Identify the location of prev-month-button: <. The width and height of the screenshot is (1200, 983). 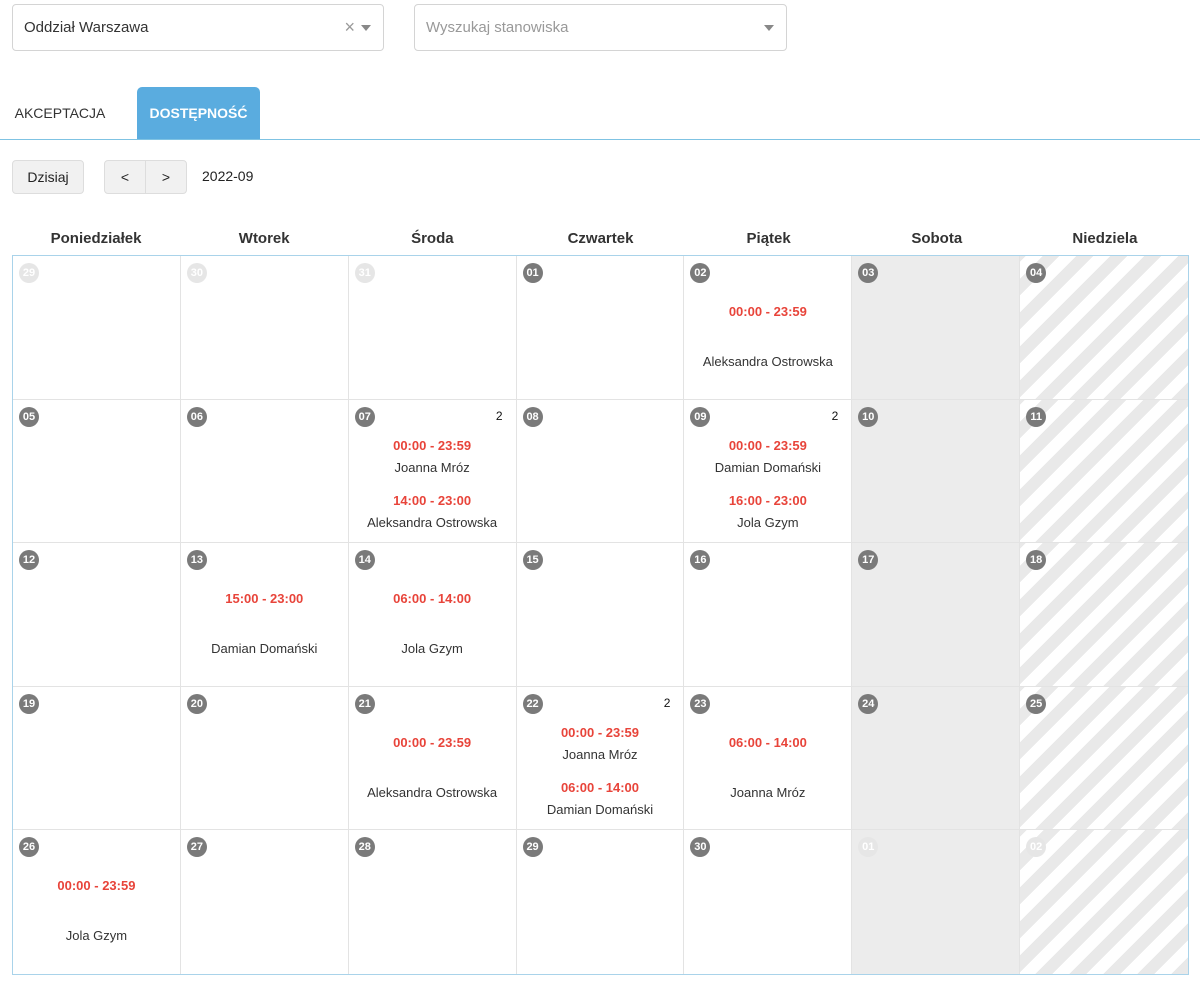
(125, 177).